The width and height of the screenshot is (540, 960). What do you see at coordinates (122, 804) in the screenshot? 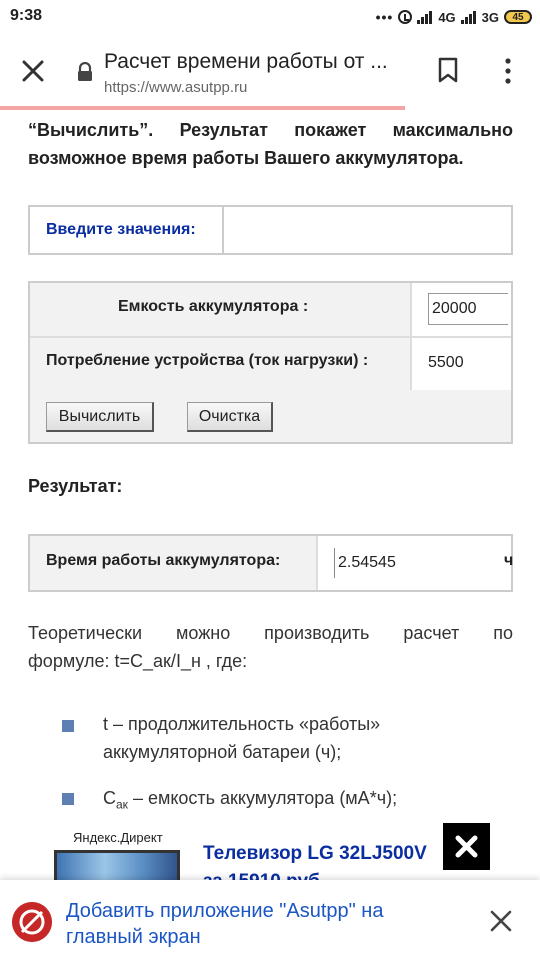
I see `list-item-subscript: ак` at bounding box center [122, 804].